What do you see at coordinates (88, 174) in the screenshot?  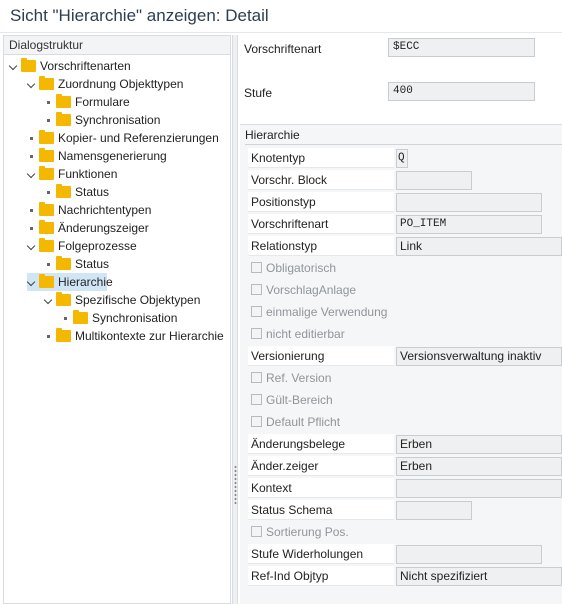 I see `tree-node-label: Funktionen` at bounding box center [88, 174].